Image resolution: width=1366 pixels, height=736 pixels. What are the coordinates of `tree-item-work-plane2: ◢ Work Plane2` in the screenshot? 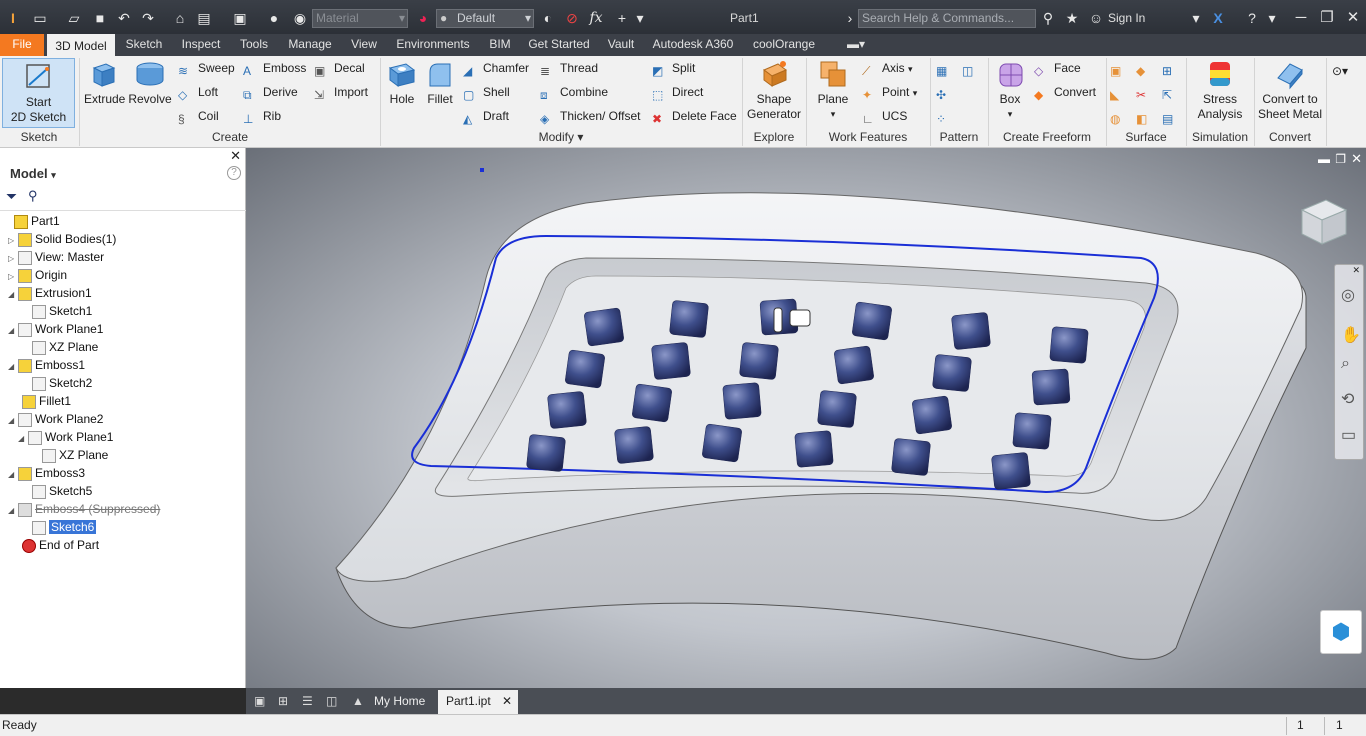 It's located at (55, 419).